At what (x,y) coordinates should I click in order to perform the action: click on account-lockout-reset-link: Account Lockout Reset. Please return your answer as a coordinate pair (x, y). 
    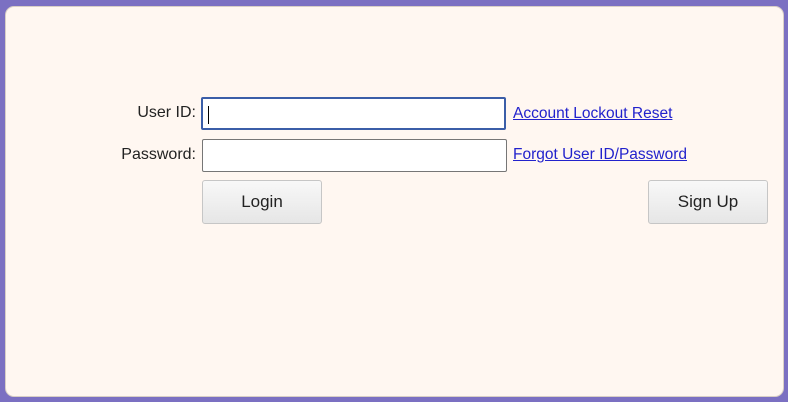
    Looking at the image, I should click on (592, 114).